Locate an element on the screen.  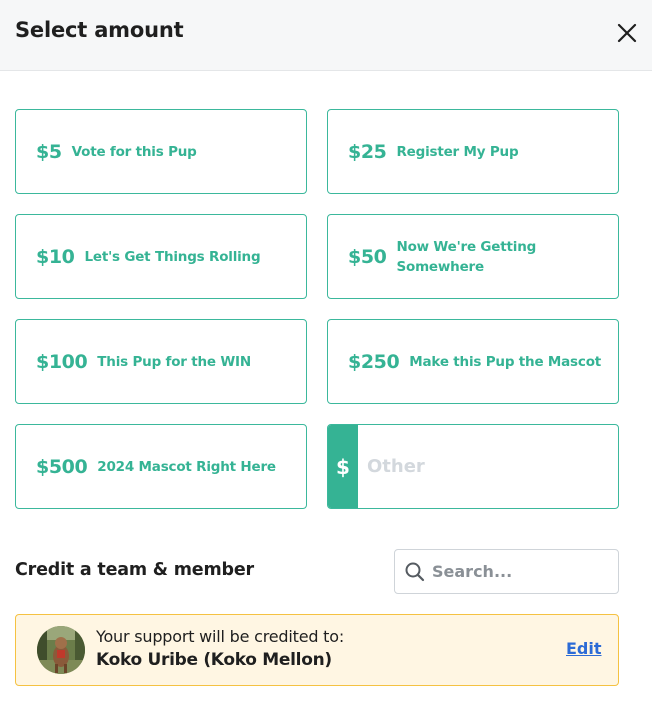
amount-label: Now We're Getting Somewhere is located at coordinates (466, 256).